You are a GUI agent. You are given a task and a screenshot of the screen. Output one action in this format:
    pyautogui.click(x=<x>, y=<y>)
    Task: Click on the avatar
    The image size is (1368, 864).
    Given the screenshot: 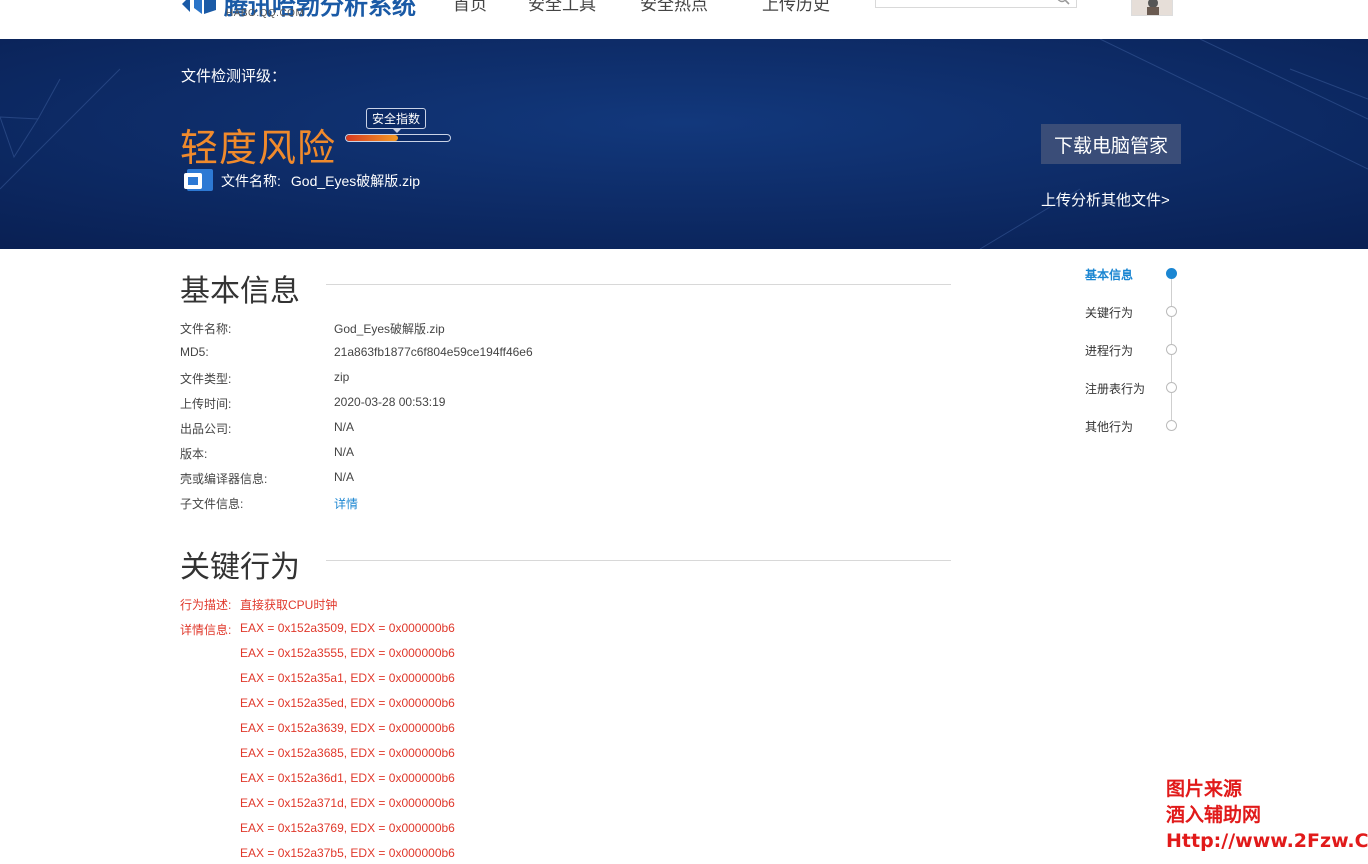 What is the action you would take?
    pyautogui.click(x=1152, y=8)
    